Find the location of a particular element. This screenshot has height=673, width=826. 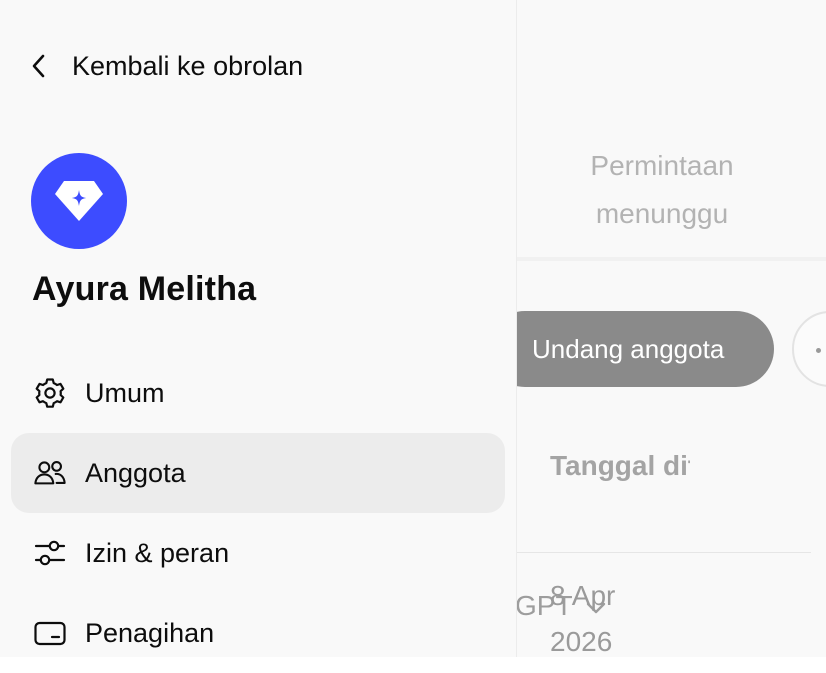

diamond-sparkle-icon is located at coordinates (79, 201).